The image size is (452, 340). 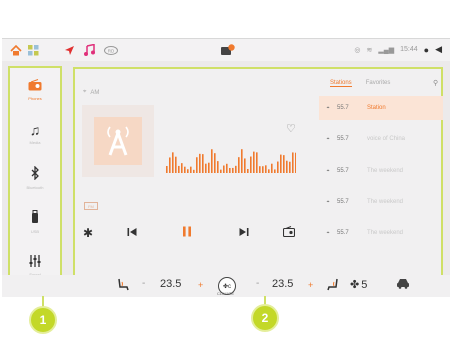 I want to click on sidebar-item-label: Phones, so click(x=35, y=98).